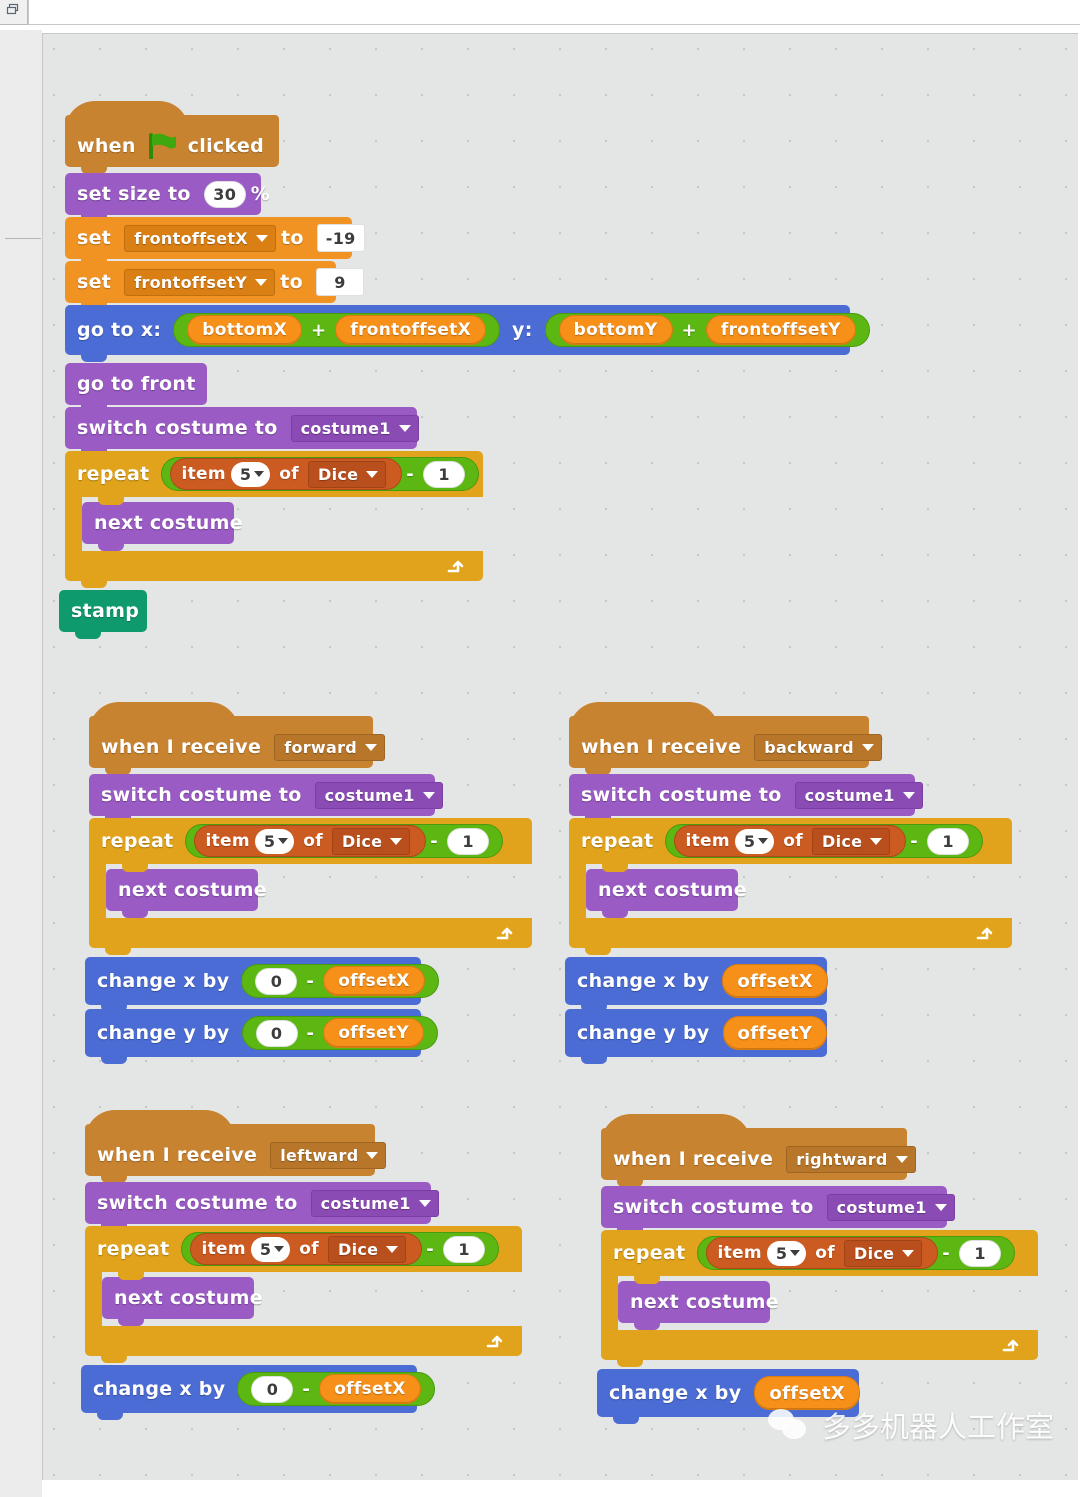  Describe the element at coordinates (330, 747) in the screenshot. I see `message-dropdown: forward` at that location.